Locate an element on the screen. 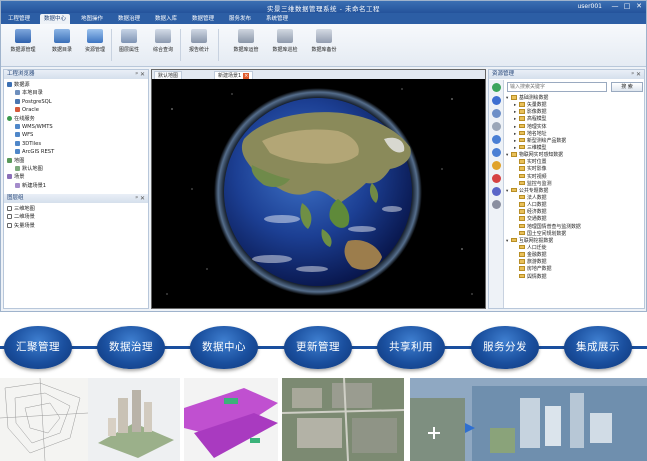 This screenshot has height=461, width=647. tree-node: WMS/WMTS is located at coordinates (76, 127).